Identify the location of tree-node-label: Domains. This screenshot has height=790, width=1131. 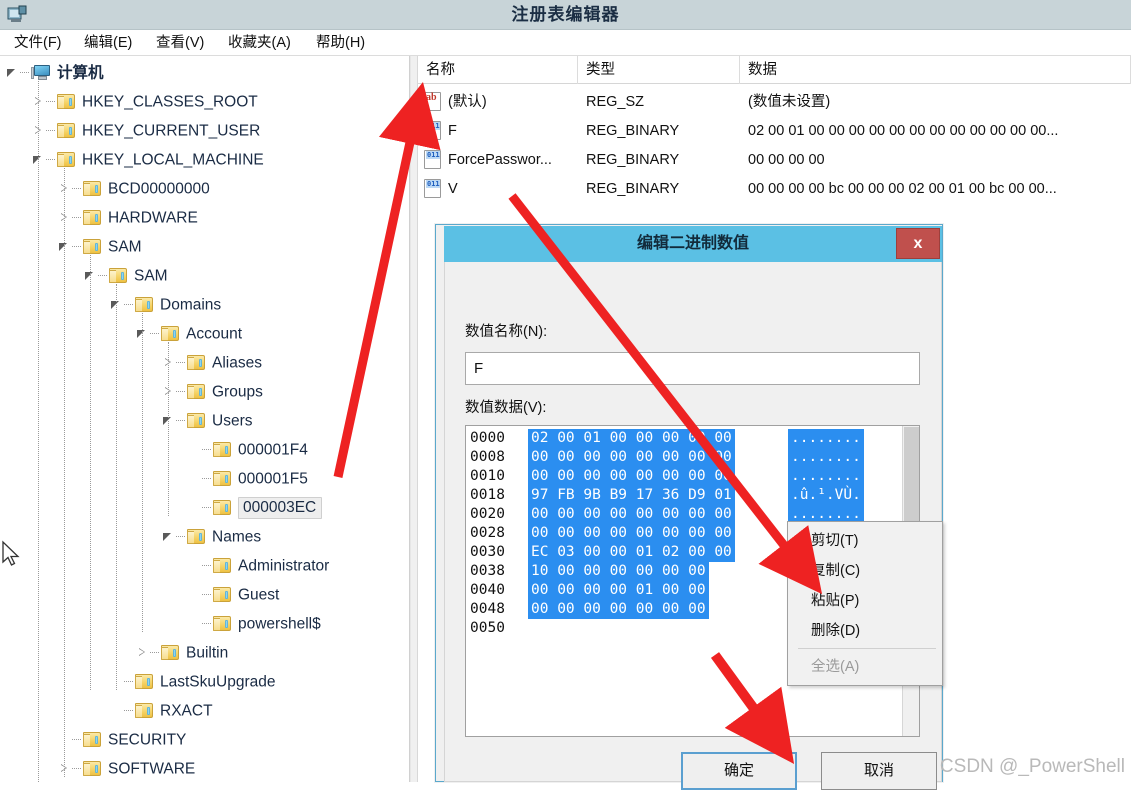
(190, 304).